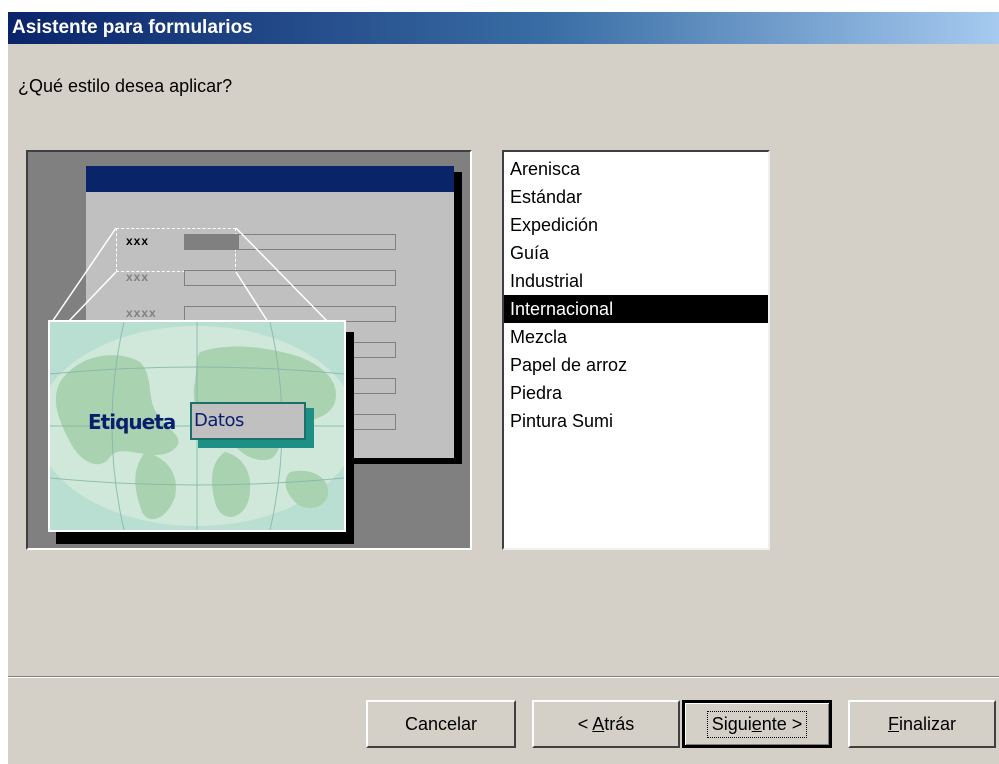  Describe the element at coordinates (125, 86) in the screenshot. I see `style-question: ¿Qué estilo desea aplicar?` at that location.